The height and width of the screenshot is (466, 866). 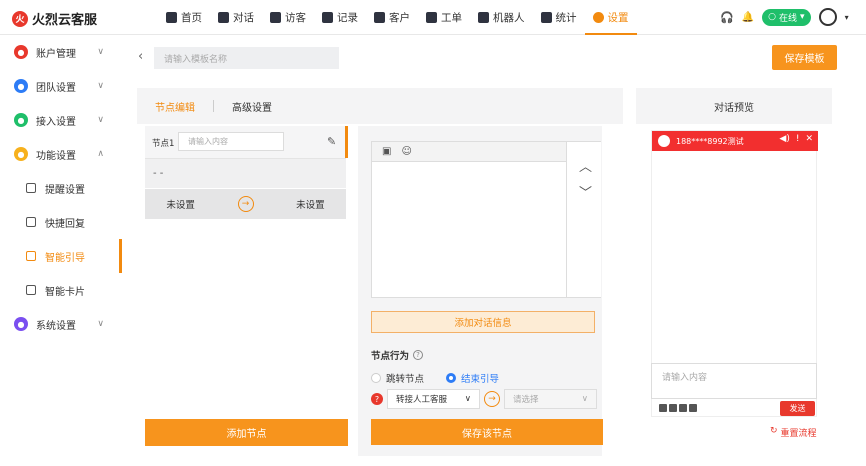 What do you see at coordinates (486, 219) in the screenshot?
I see `message-editor: ▣ ☺ ︿ ﹀` at bounding box center [486, 219].